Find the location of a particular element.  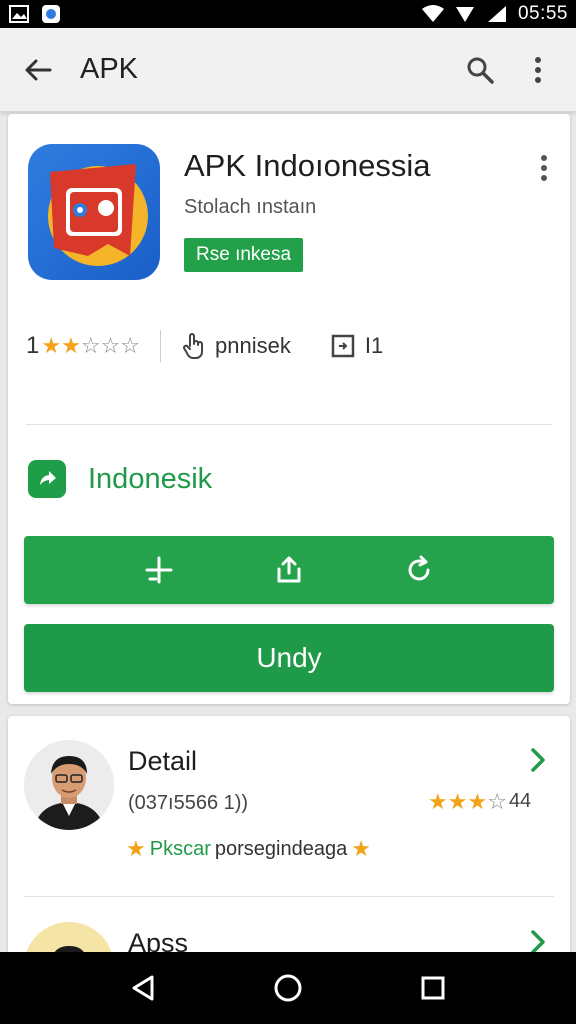

app-badge: Rse ınkesa is located at coordinates (244, 255).